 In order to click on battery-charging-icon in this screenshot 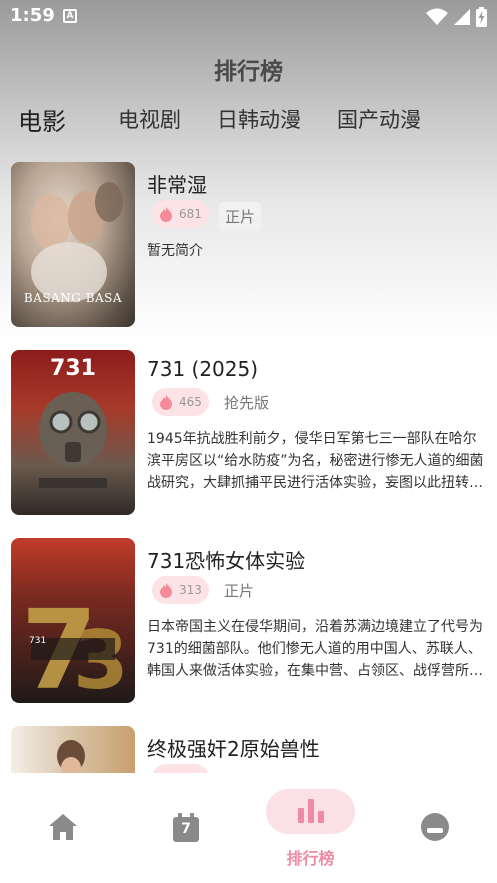, I will do `click(481, 17)`.